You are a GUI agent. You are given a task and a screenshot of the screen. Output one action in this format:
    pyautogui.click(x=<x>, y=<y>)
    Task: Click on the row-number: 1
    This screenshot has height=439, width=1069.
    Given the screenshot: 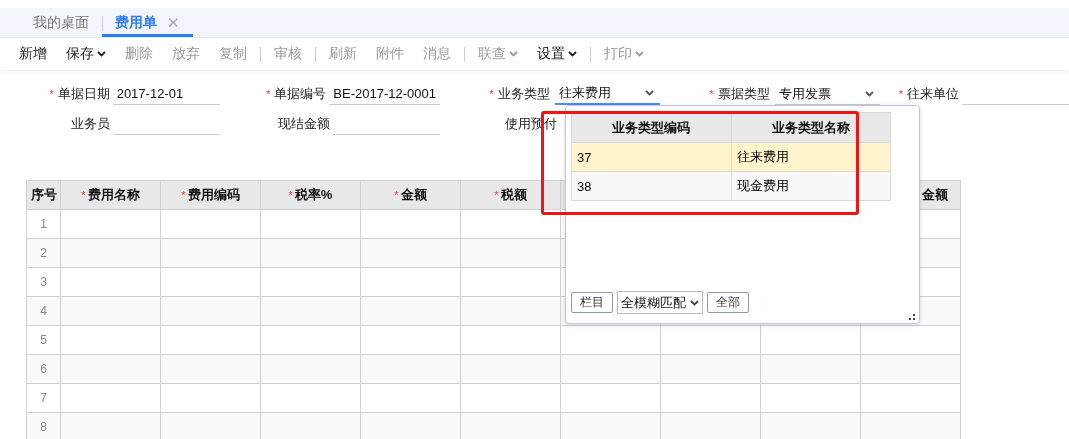 What is the action you would take?
    pyautogui.click(x=43, y=224)
    